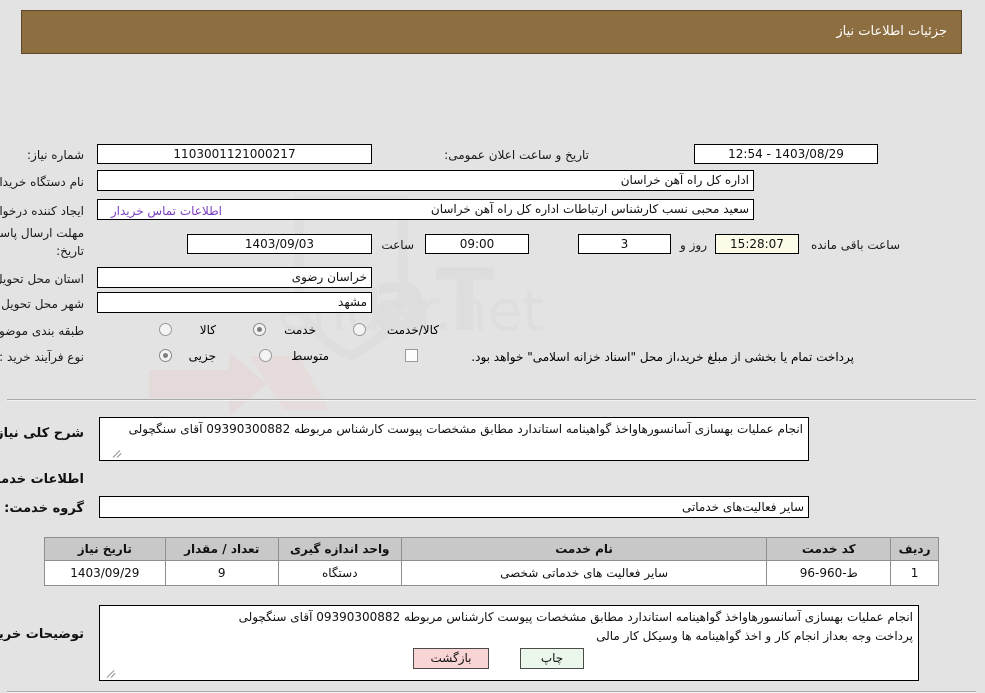 Image resolution: width=985 pixels, height=693 pixels. I want to click on col-quantity: تعداد / مقدار, so click(222, 549).